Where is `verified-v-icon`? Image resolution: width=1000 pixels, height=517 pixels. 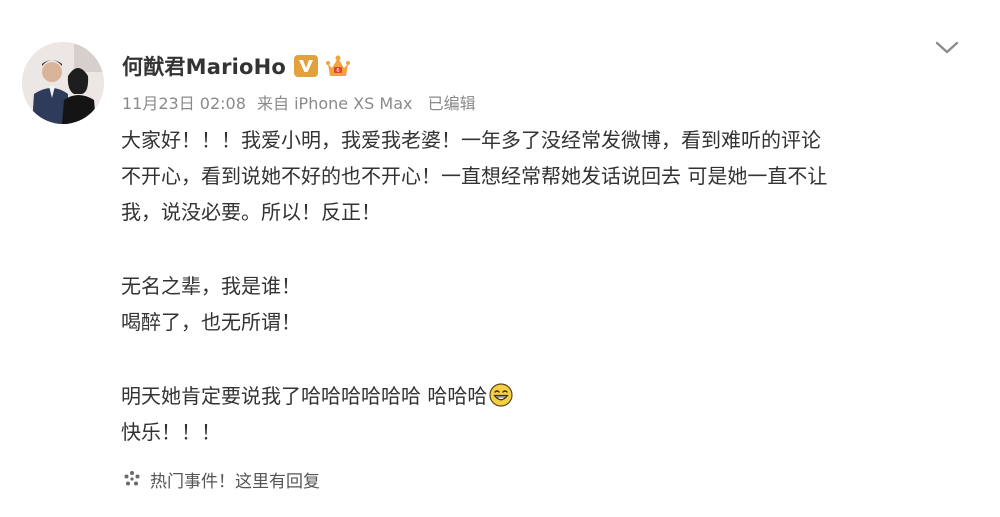 verified-v-icon is located at coordinates (306, 66).